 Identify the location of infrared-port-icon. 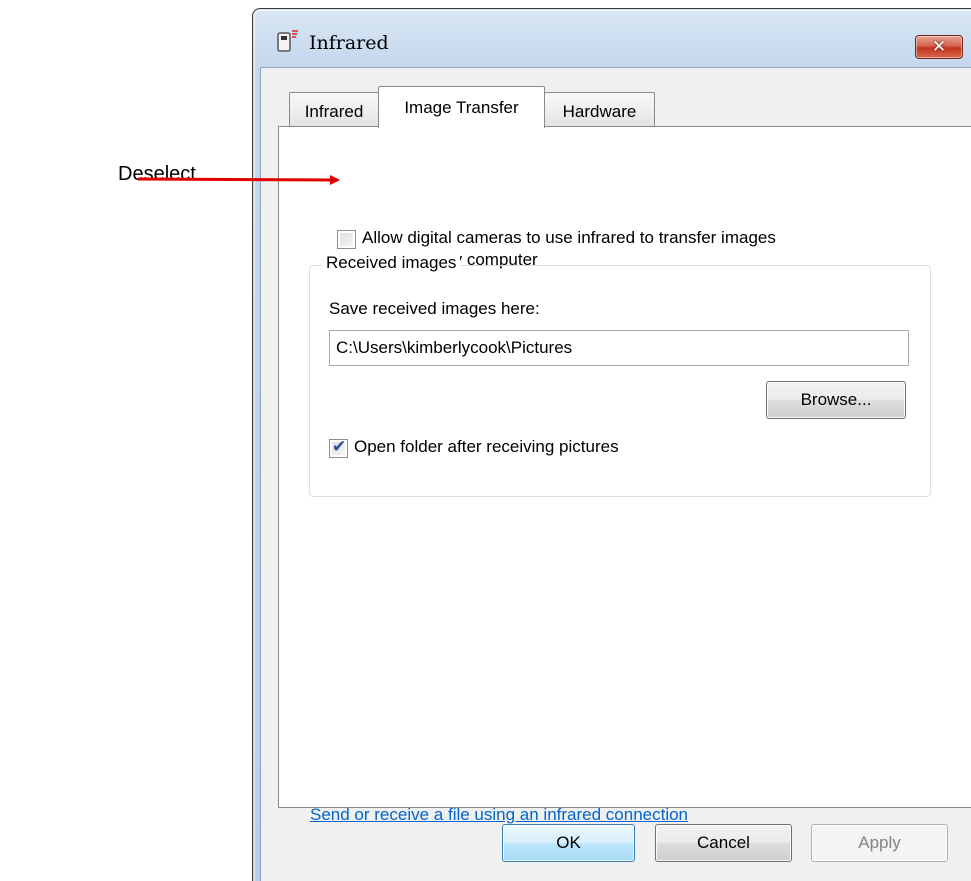
(287, 41).